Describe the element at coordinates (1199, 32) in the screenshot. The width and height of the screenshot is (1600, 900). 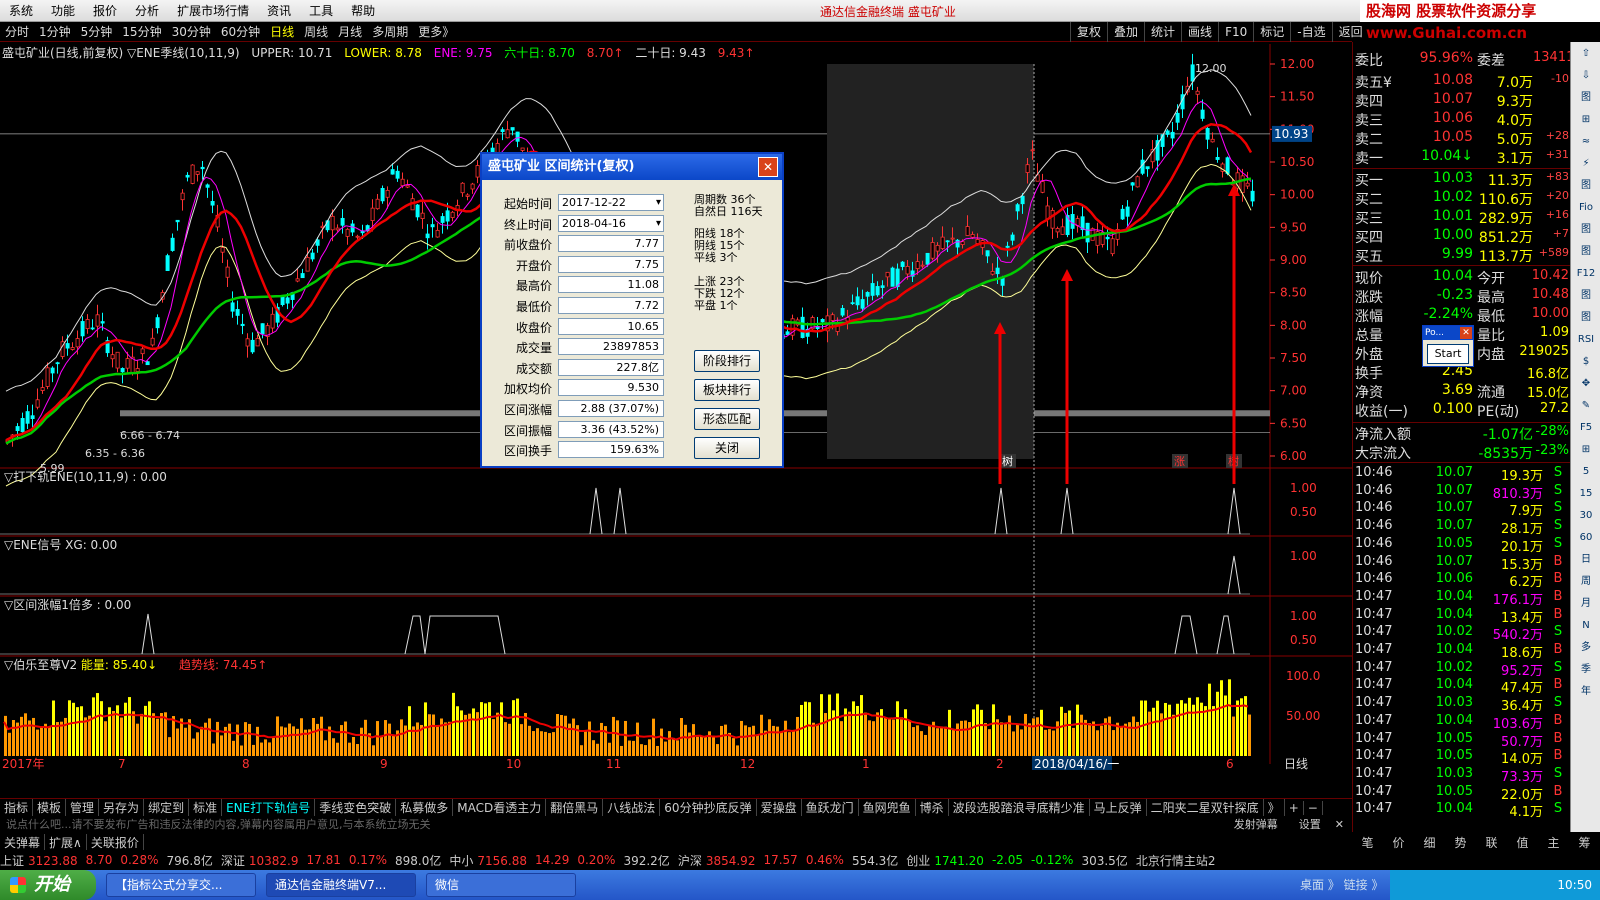
I see `tool-3: 画线` at that location.